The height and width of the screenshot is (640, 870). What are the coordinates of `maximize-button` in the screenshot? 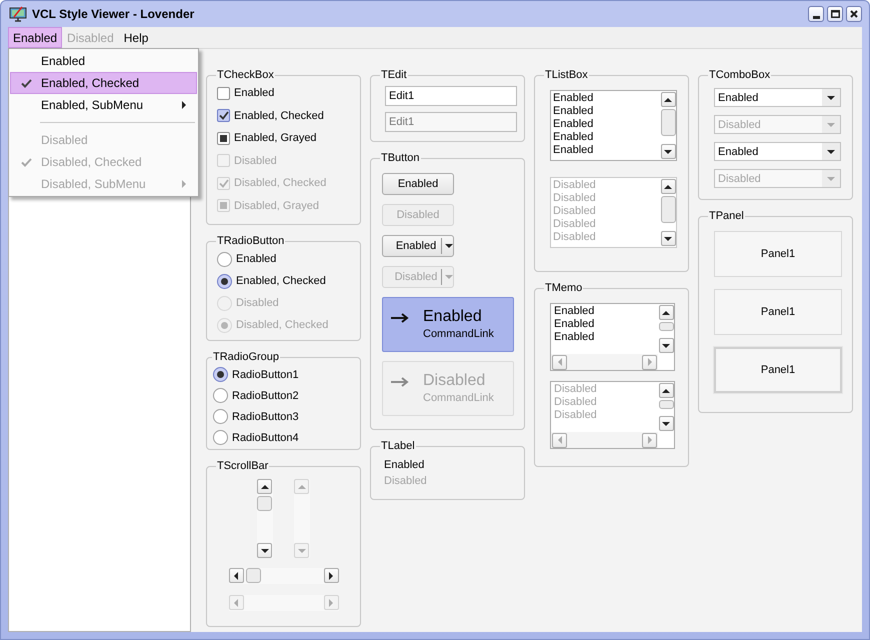 It's located at (835, 14).